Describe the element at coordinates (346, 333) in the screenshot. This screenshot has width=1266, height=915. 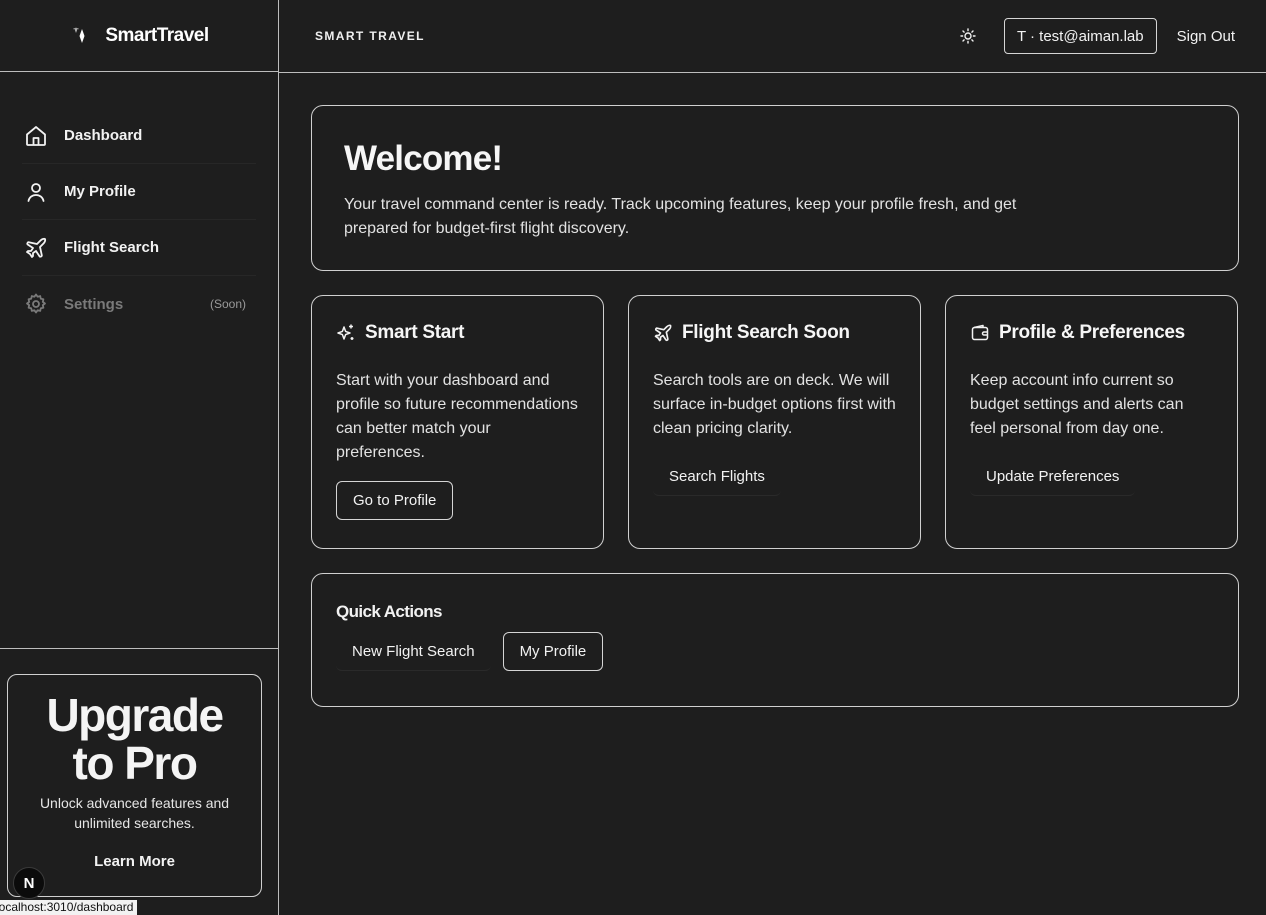
I see `sparkles-icon` at that location.